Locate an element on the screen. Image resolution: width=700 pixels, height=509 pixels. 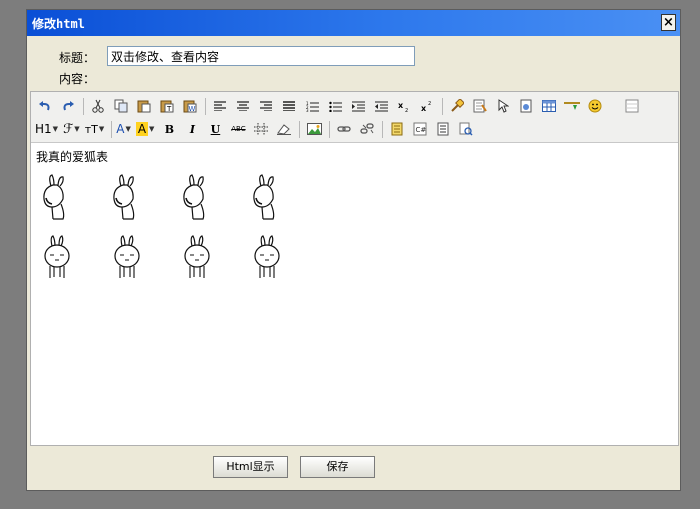
ordered-list-icon: 123 is located at coordinates (312, 106).